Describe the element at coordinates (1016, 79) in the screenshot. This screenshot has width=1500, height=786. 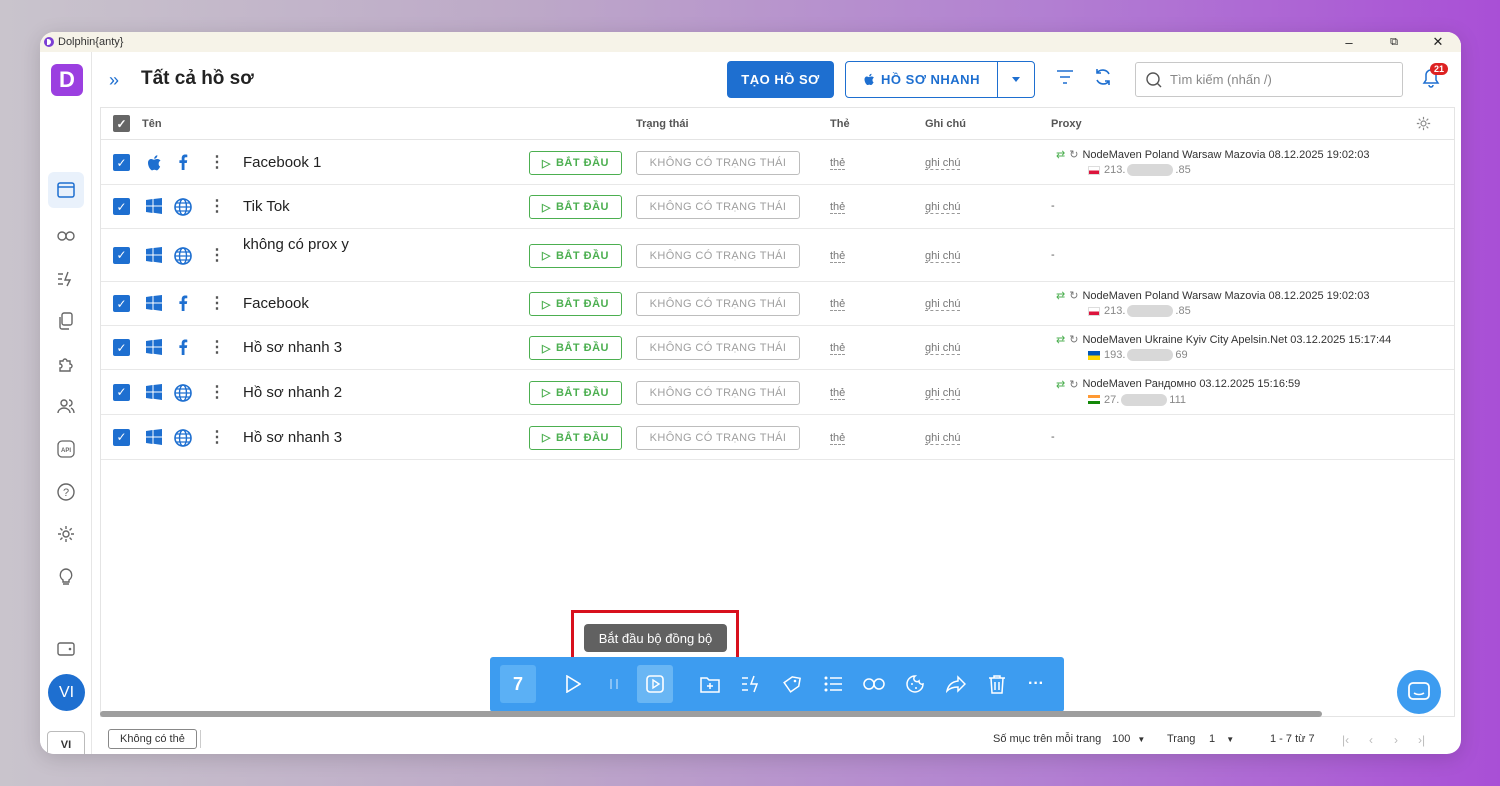
I see `quick-profile-dropdown-icon` at that location.